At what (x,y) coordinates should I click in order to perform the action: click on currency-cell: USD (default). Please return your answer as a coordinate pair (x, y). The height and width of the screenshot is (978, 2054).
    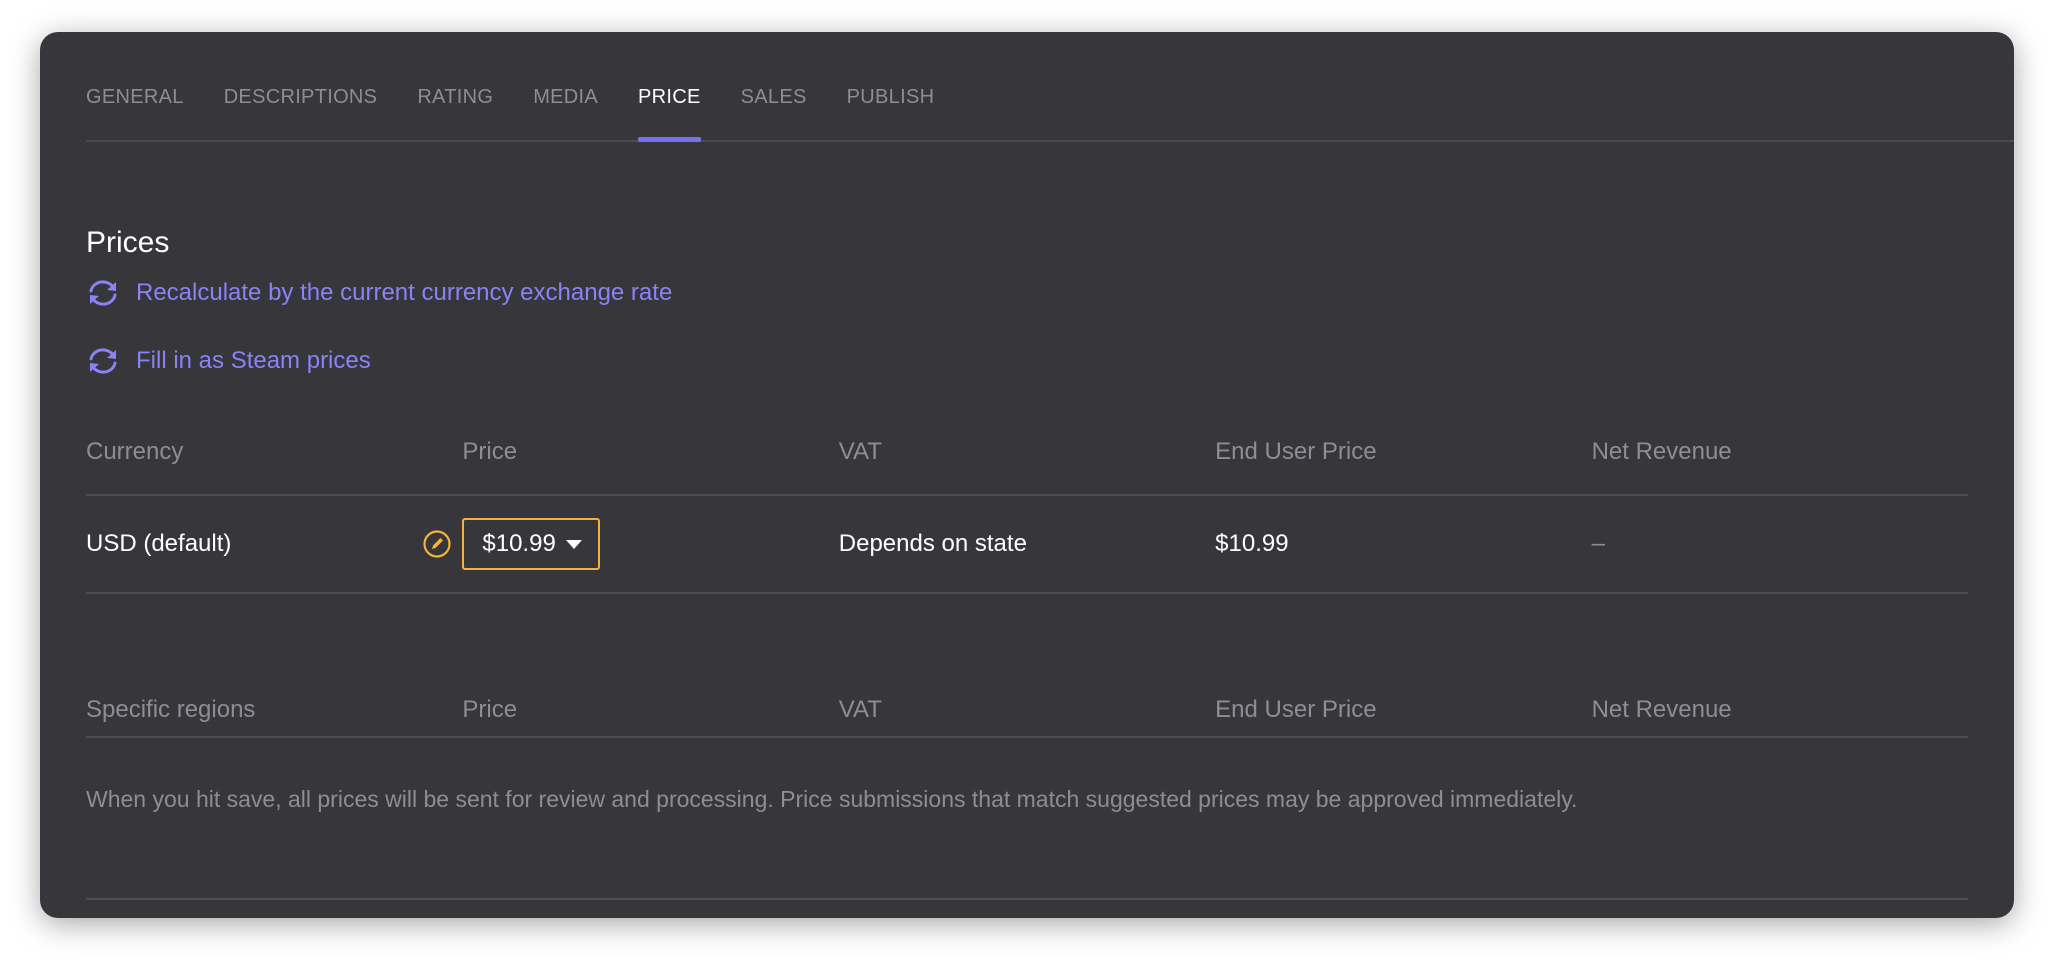
    Looking at the image, I should click on (159, 543).